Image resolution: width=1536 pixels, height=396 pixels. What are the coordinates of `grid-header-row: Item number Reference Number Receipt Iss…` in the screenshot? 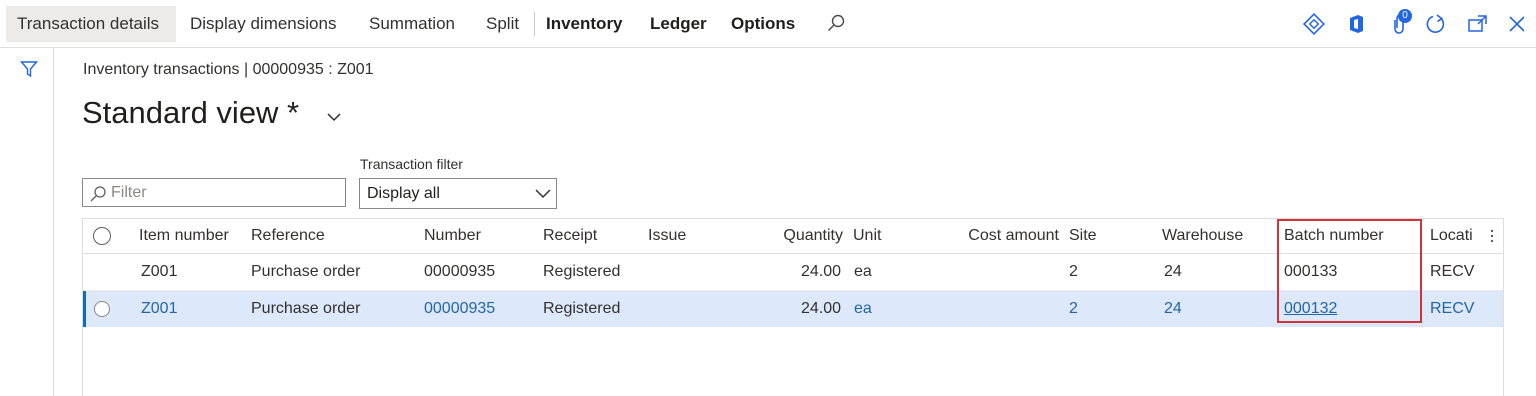 It's located at (793, 236).